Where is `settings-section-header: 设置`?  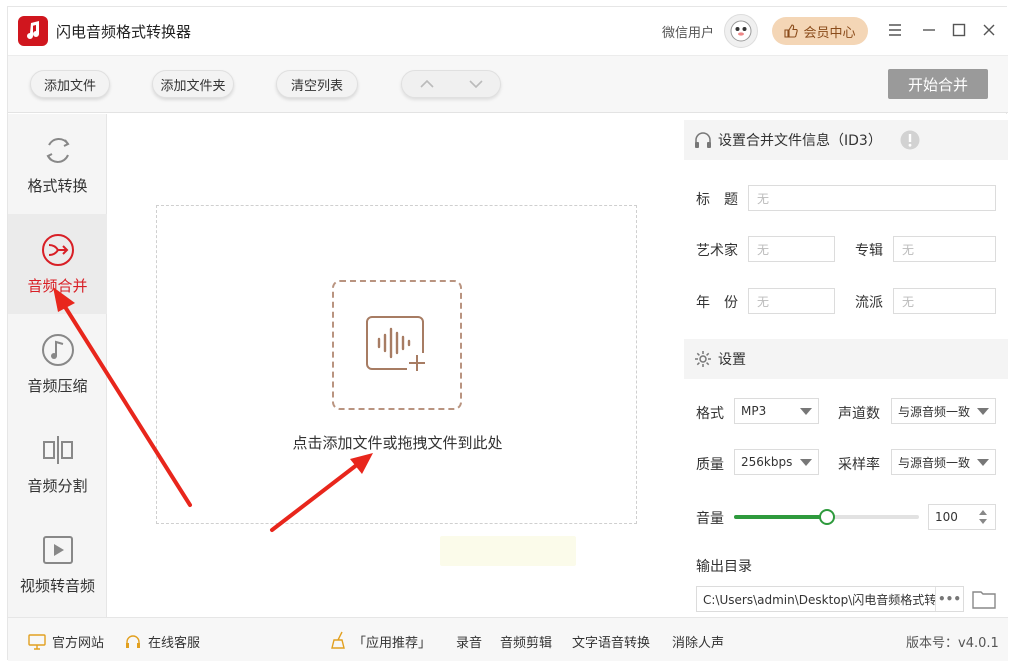 settings-section-header: 设置 is located at coordinates (846, 359).